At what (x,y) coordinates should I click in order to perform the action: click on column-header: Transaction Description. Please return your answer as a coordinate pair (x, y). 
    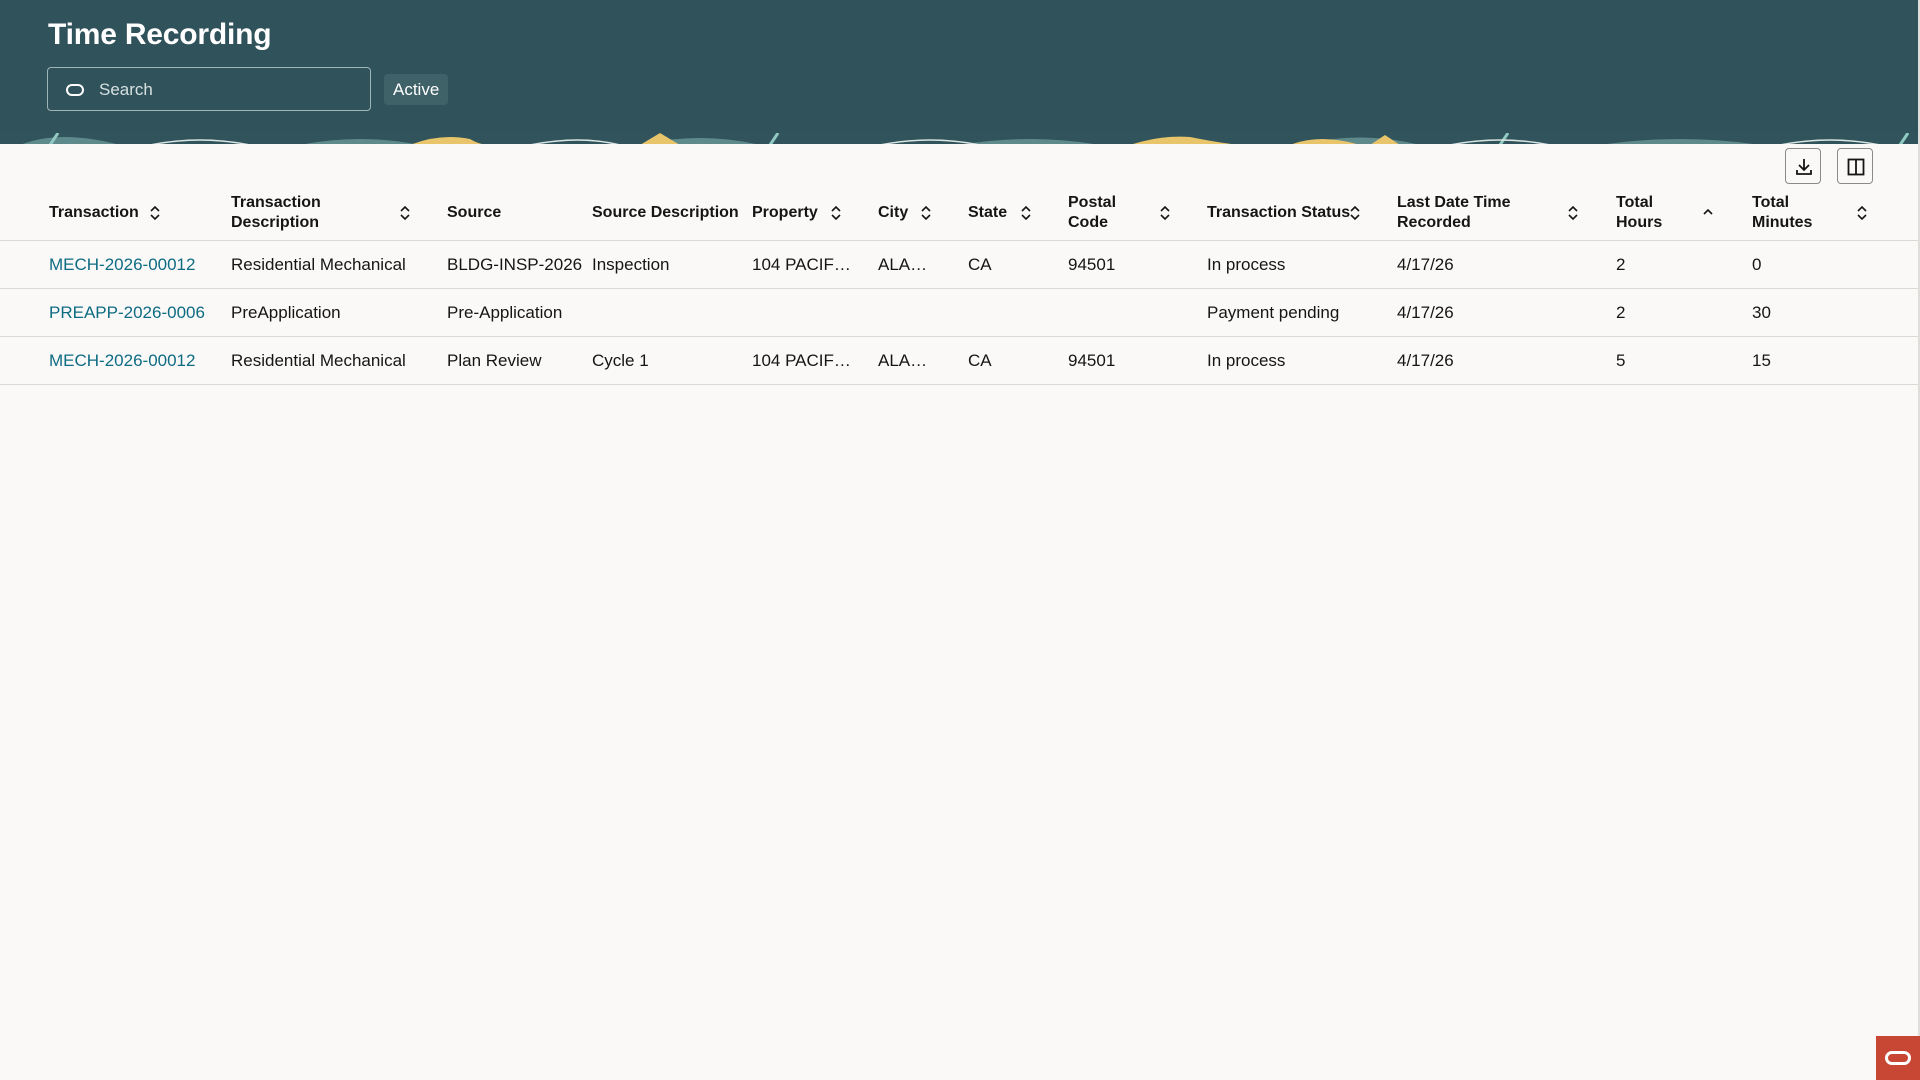
    Looking at the image, I should click on (306, 213).